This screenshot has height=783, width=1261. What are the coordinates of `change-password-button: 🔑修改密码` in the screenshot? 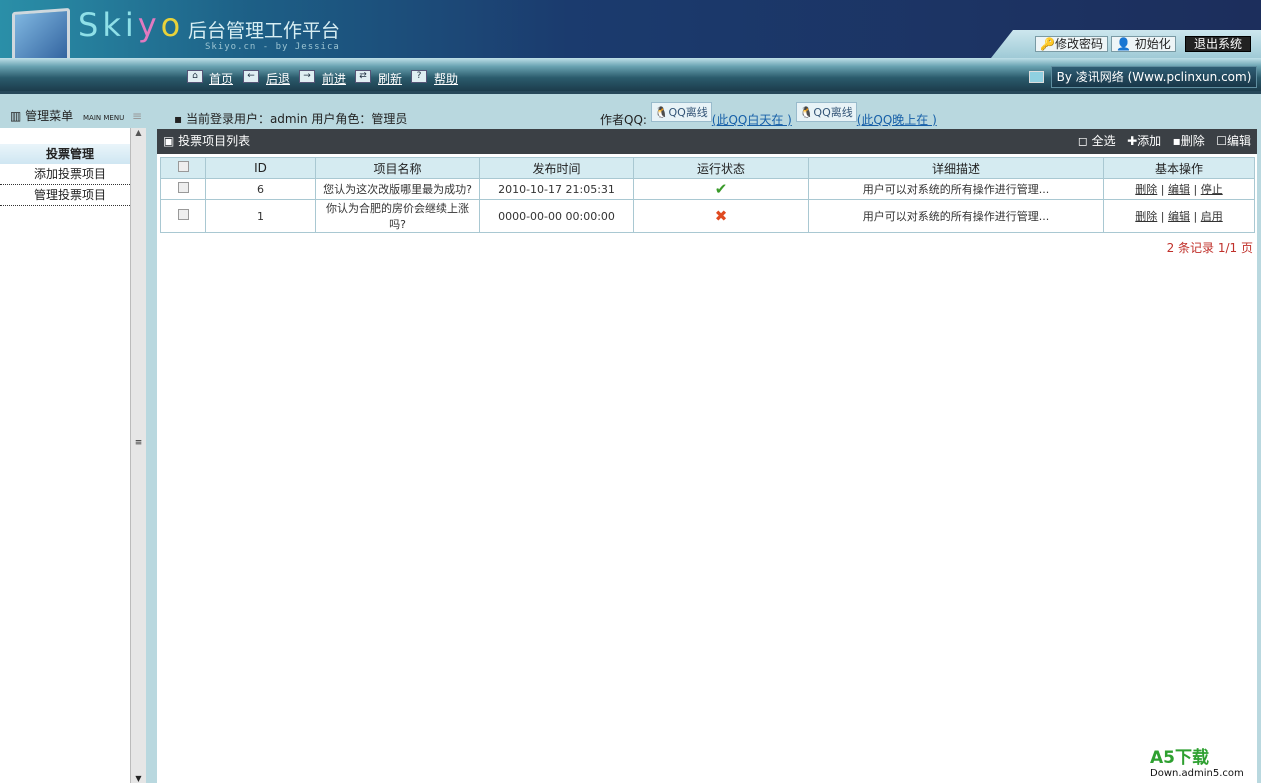 It's located at (1071, 44).